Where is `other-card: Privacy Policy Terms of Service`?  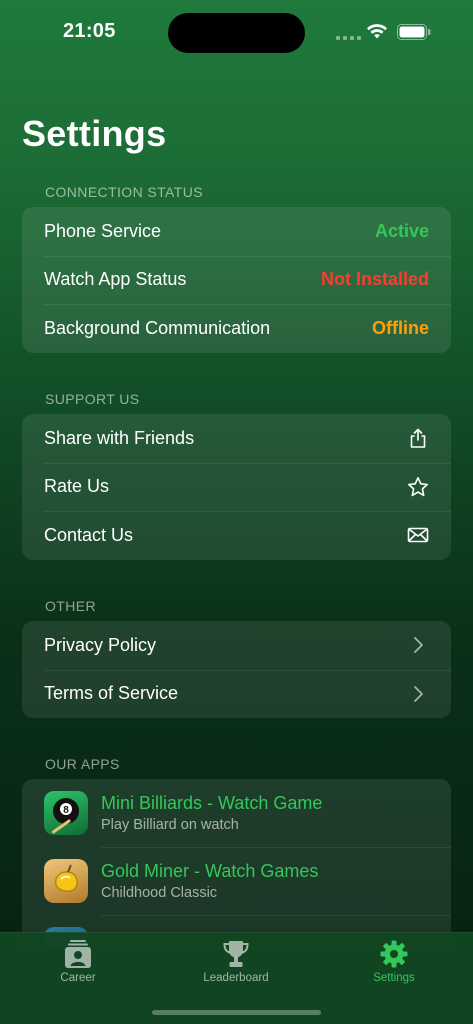 other-card: Privacy Policy Terms of Service is located at coordinates (236, 669).